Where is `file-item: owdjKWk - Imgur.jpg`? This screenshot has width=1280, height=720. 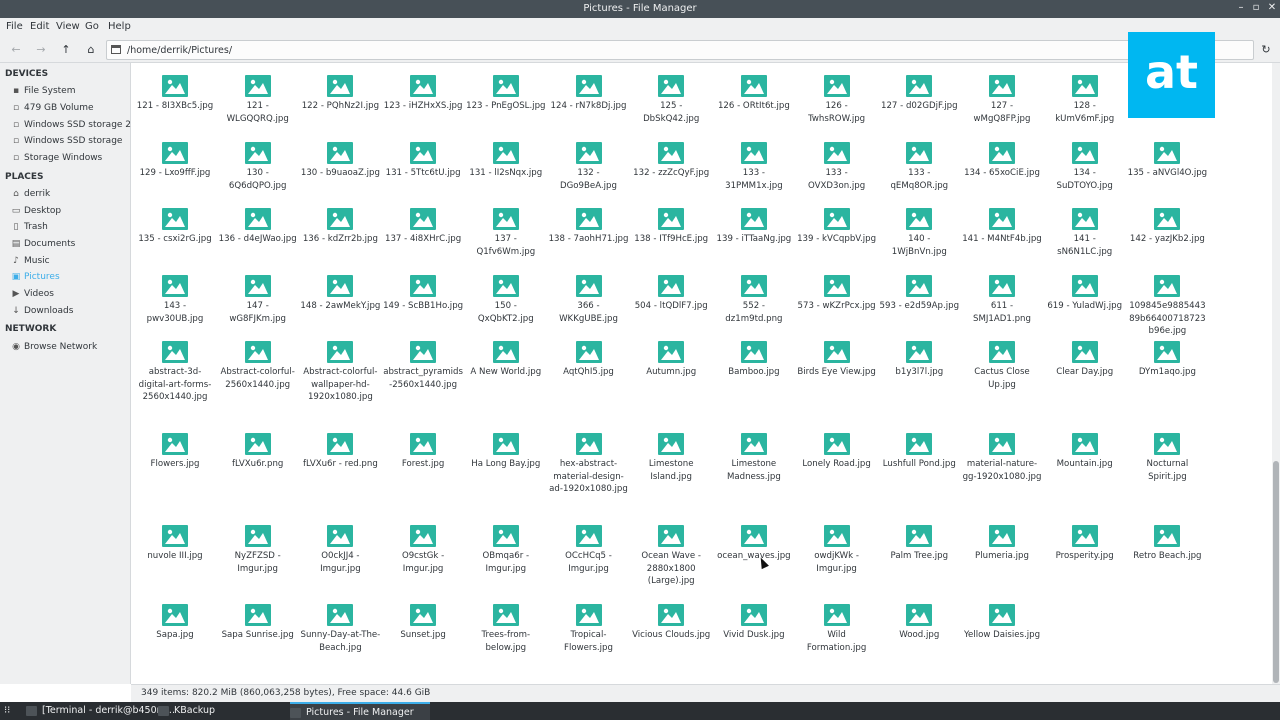 file-item: owdjKWk - Imgur.jpg is located at coordinates (837, 550).